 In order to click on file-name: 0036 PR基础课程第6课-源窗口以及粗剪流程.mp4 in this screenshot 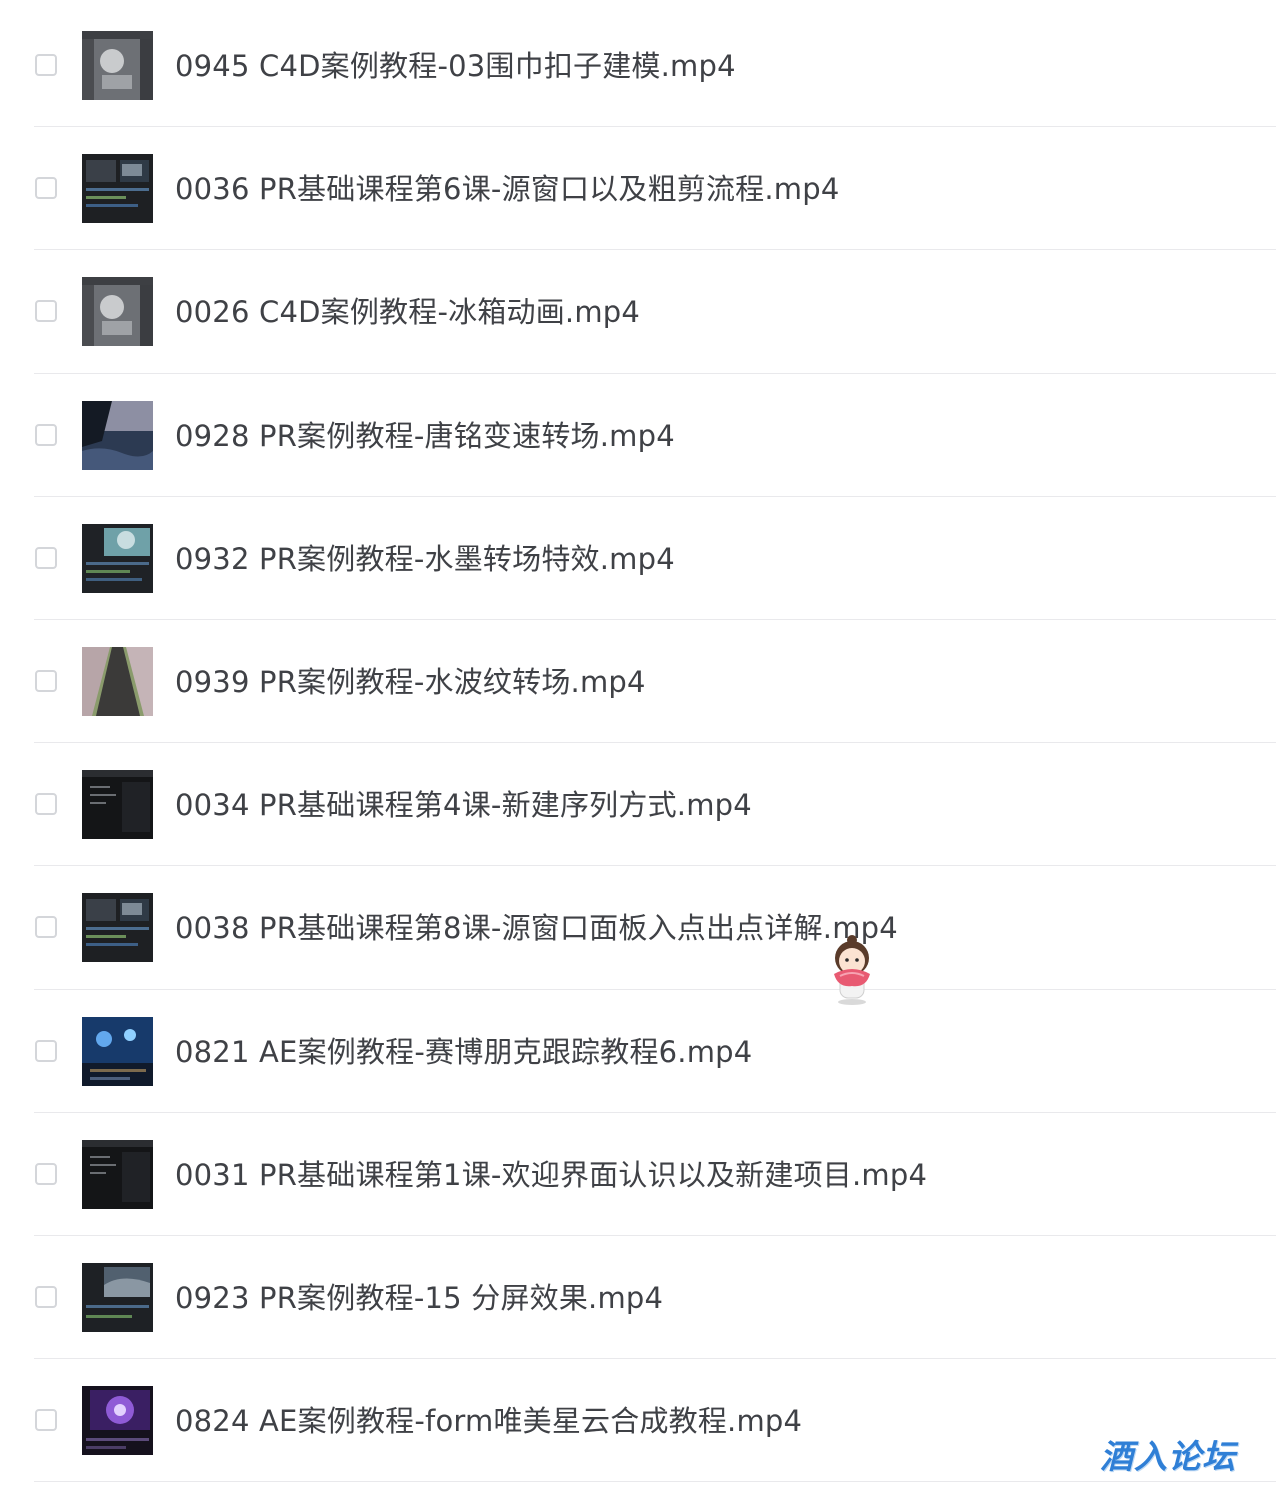, I will do `click(507, 189)`.